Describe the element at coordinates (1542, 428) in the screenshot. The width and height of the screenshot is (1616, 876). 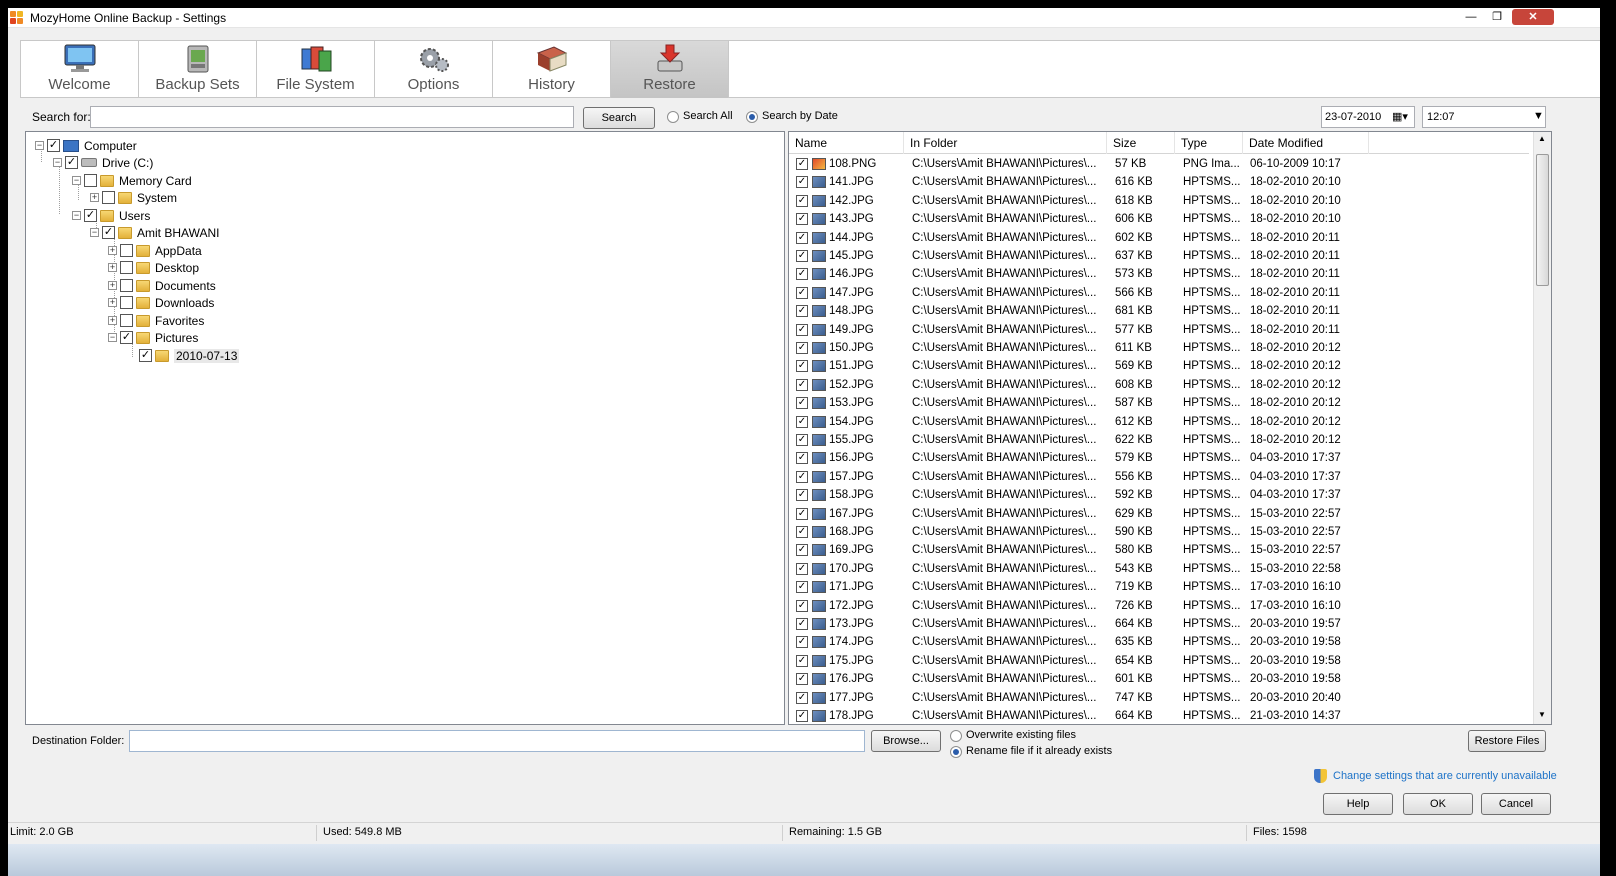
I see `vertical-scrollbar: ▲ ▼` at that location.